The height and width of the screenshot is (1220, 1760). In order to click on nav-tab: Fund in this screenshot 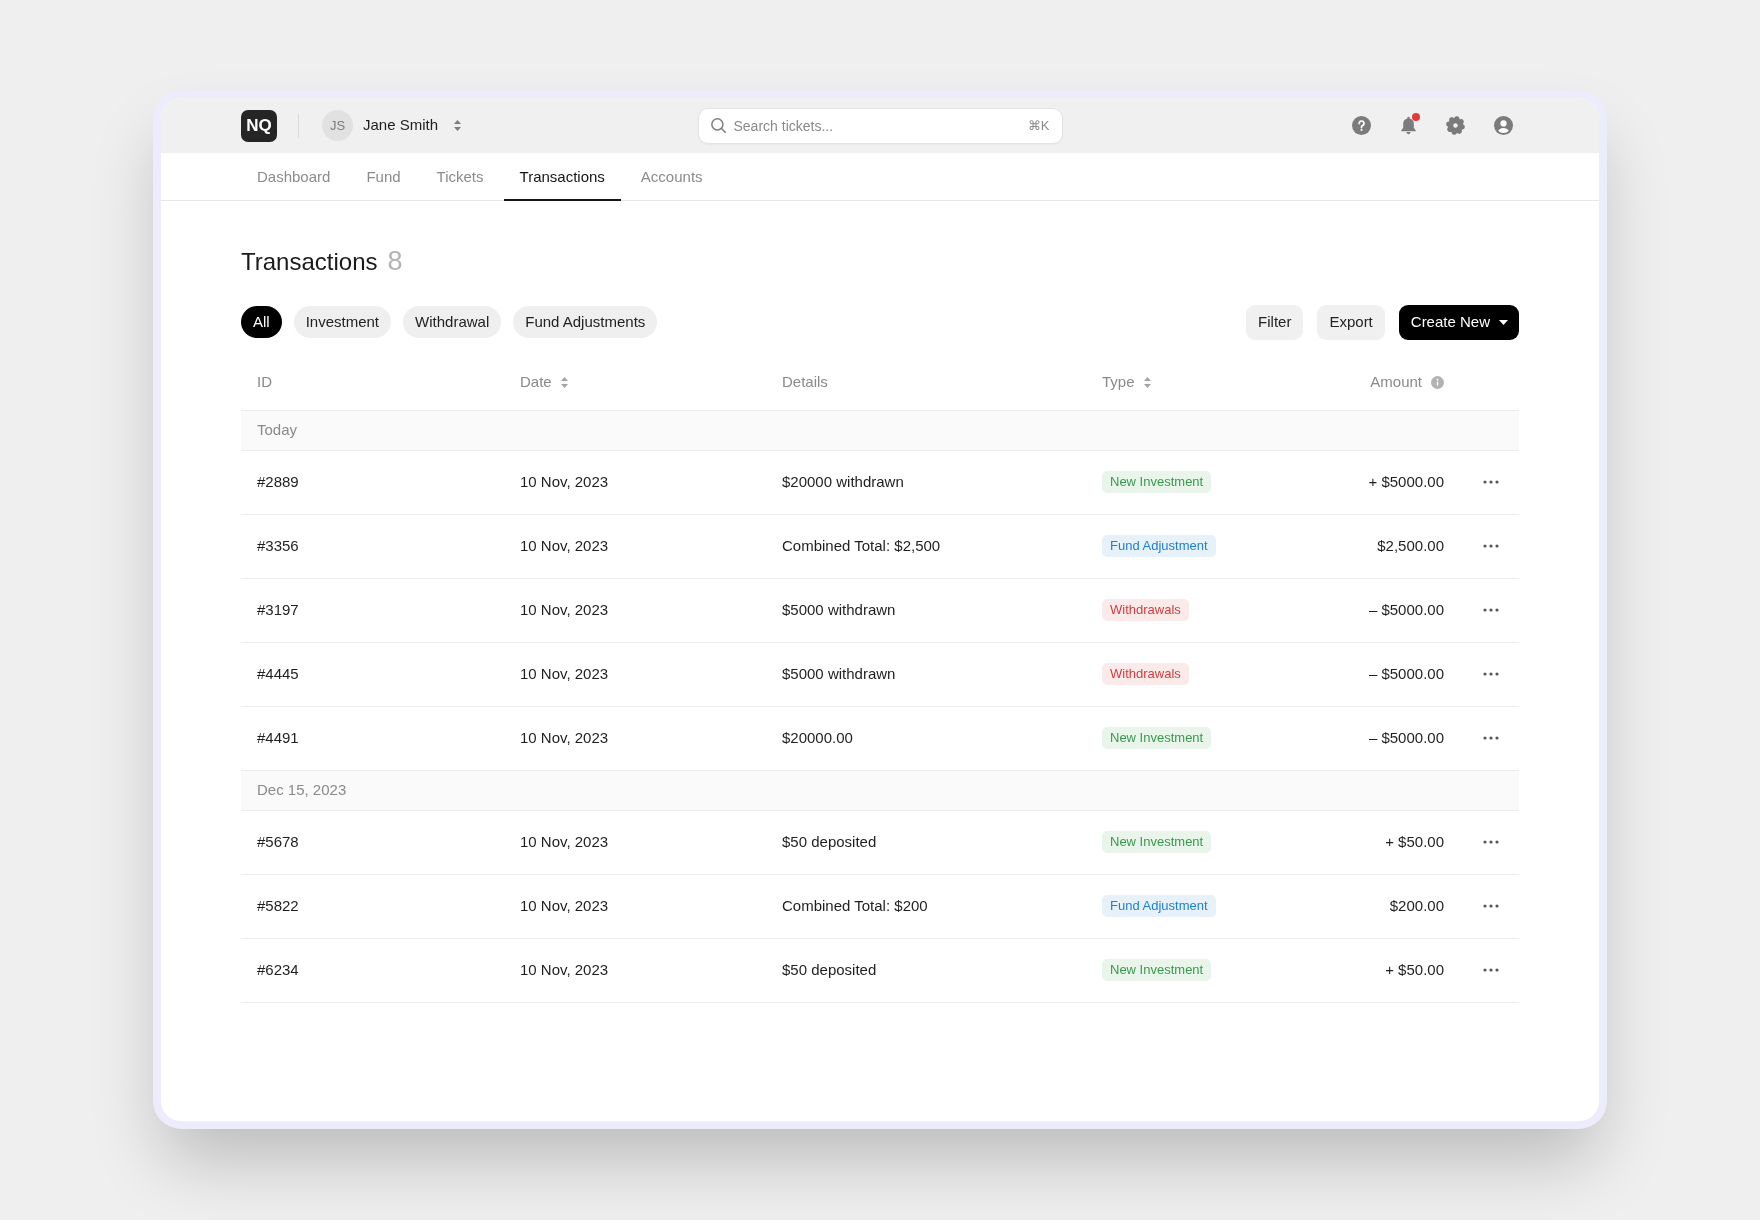, I will do `click(383, 177)`.